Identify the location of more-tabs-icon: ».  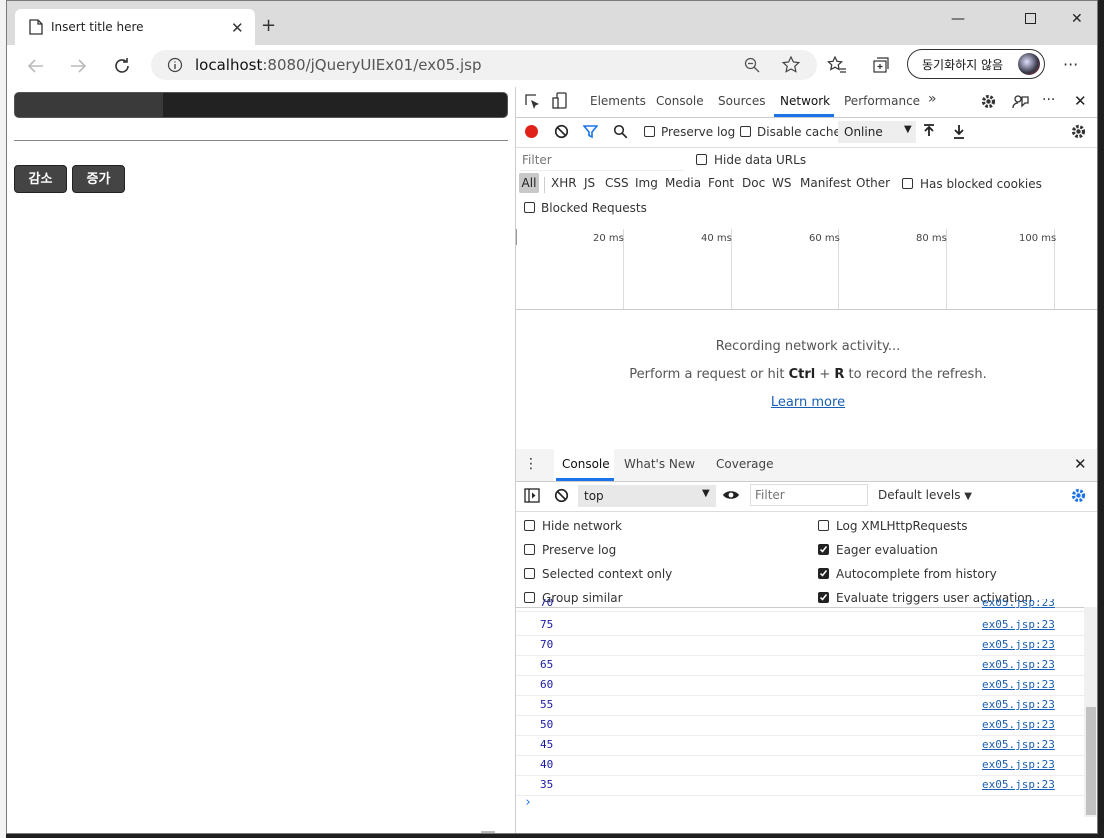
(932, 99).